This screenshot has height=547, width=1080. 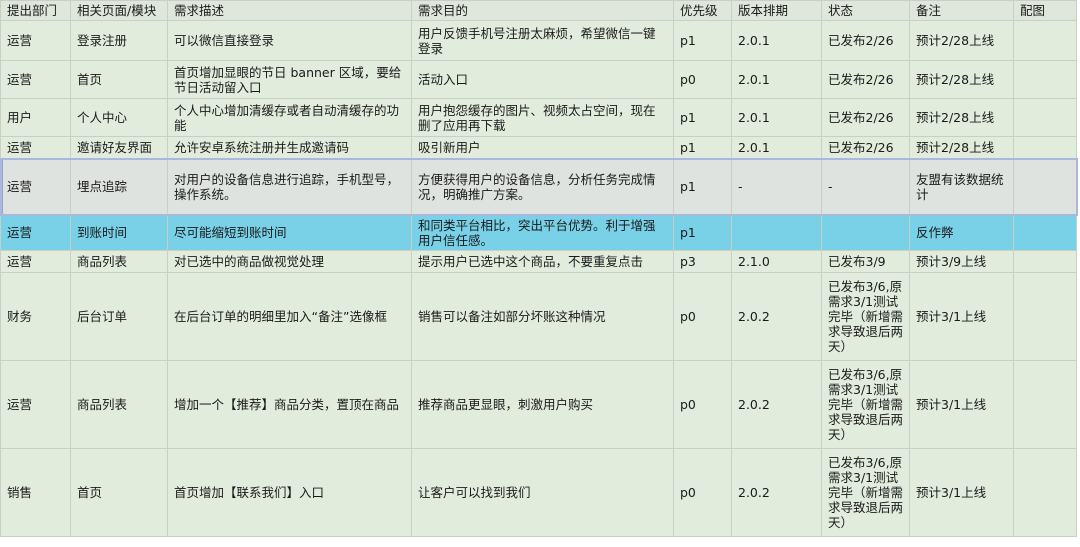 What do you see at coordinates (776, 261) in the screenshot?
I see `cell-version: 2.1.0` at bounding box center [776, 261].